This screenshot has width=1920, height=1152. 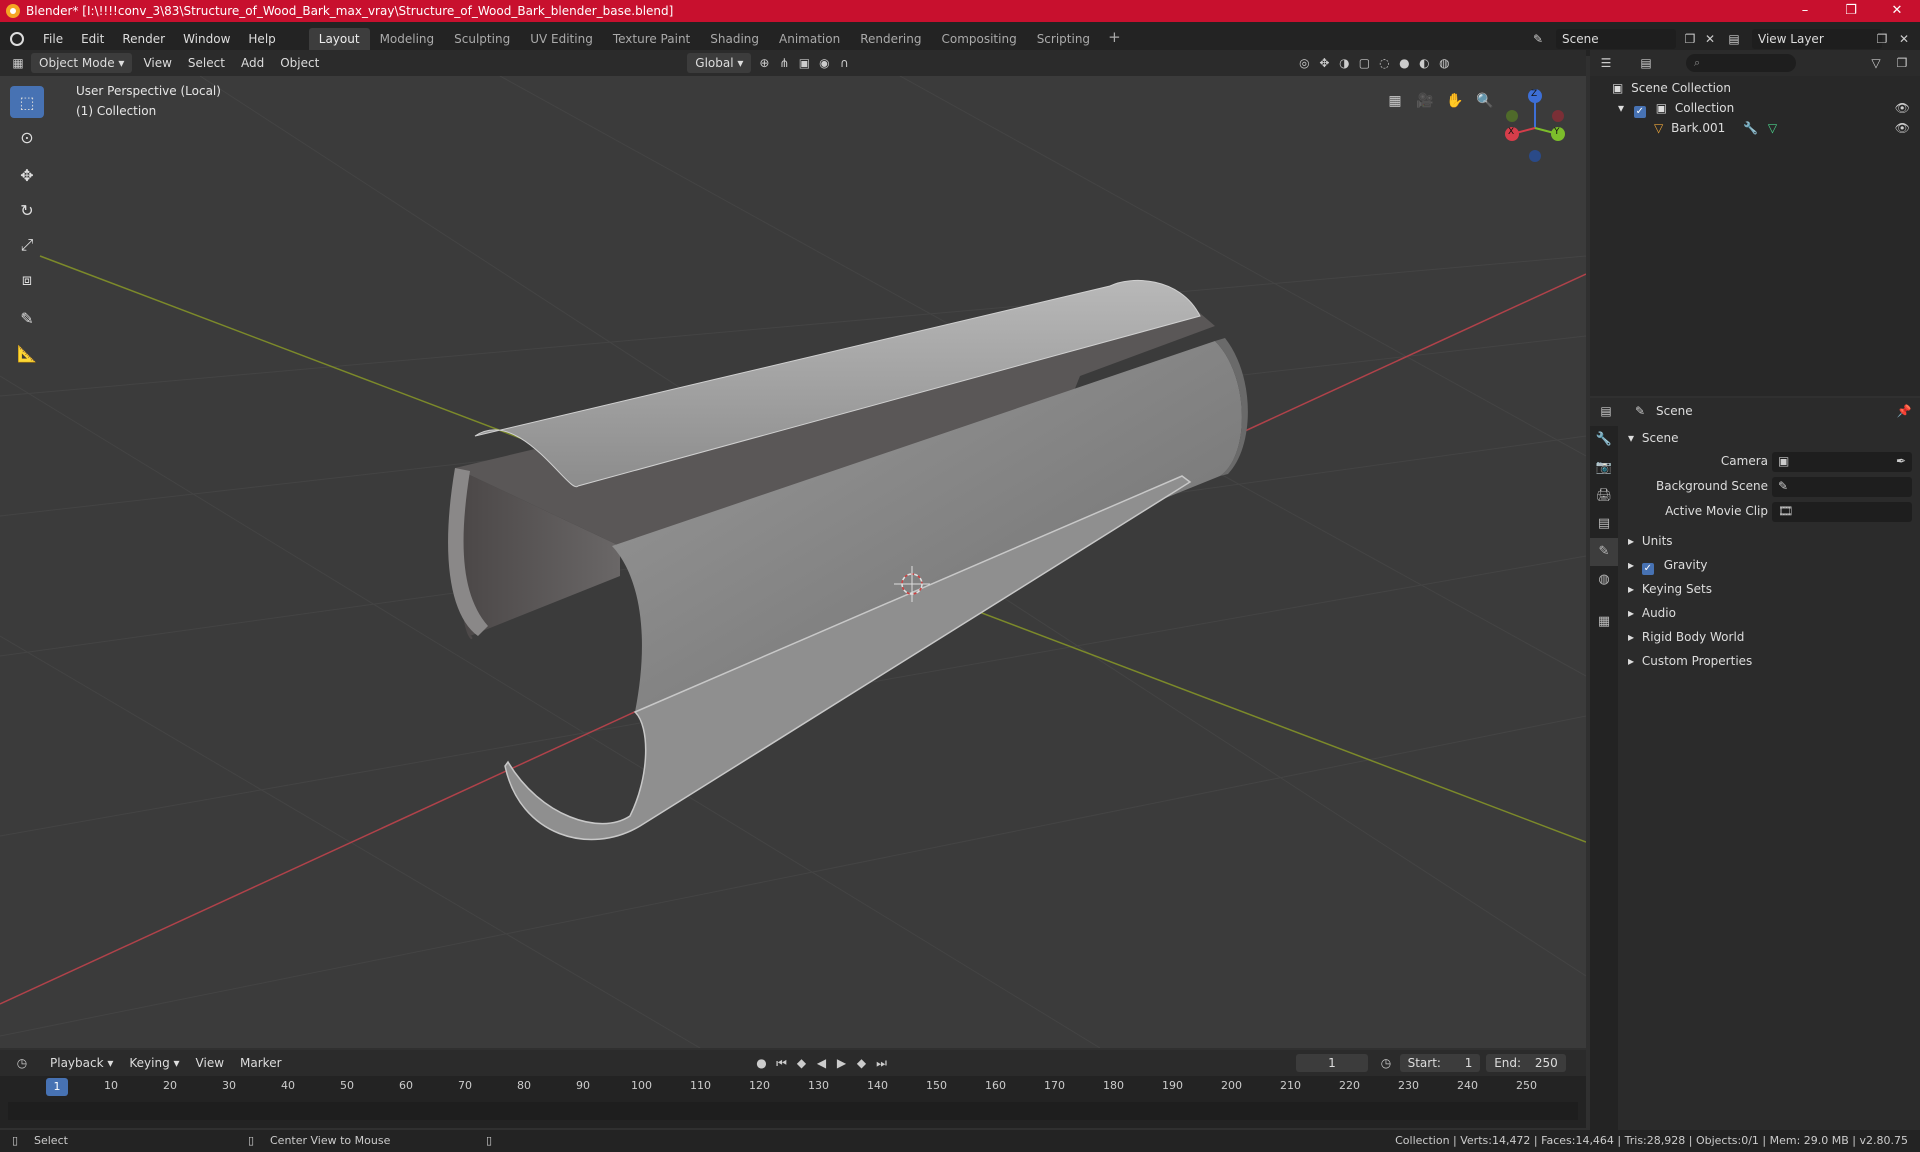 I want to click on eyedropper-icon: ✒, so click(x=1901, y=461).